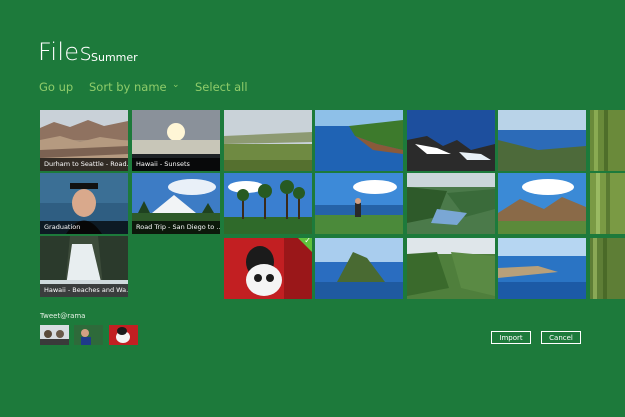 This screenshot has height=417, width=625. What do you see at coordinates (176, 85) in the screenshot?
I see `chevron-down-icon: ⌄` at bounding box center [176, 85].